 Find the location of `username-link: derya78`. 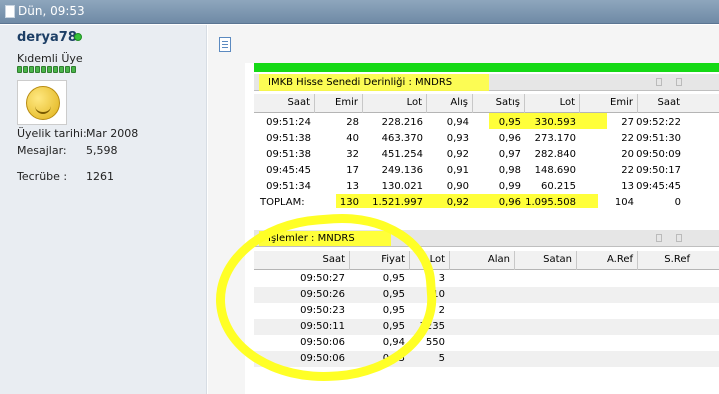

username-link: derya78 is located at coordinates (47, 37).